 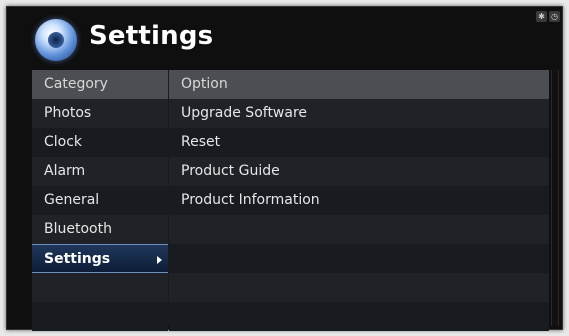 I want to click on bluetooth-icon: ✱, so click(x=541, y=16).